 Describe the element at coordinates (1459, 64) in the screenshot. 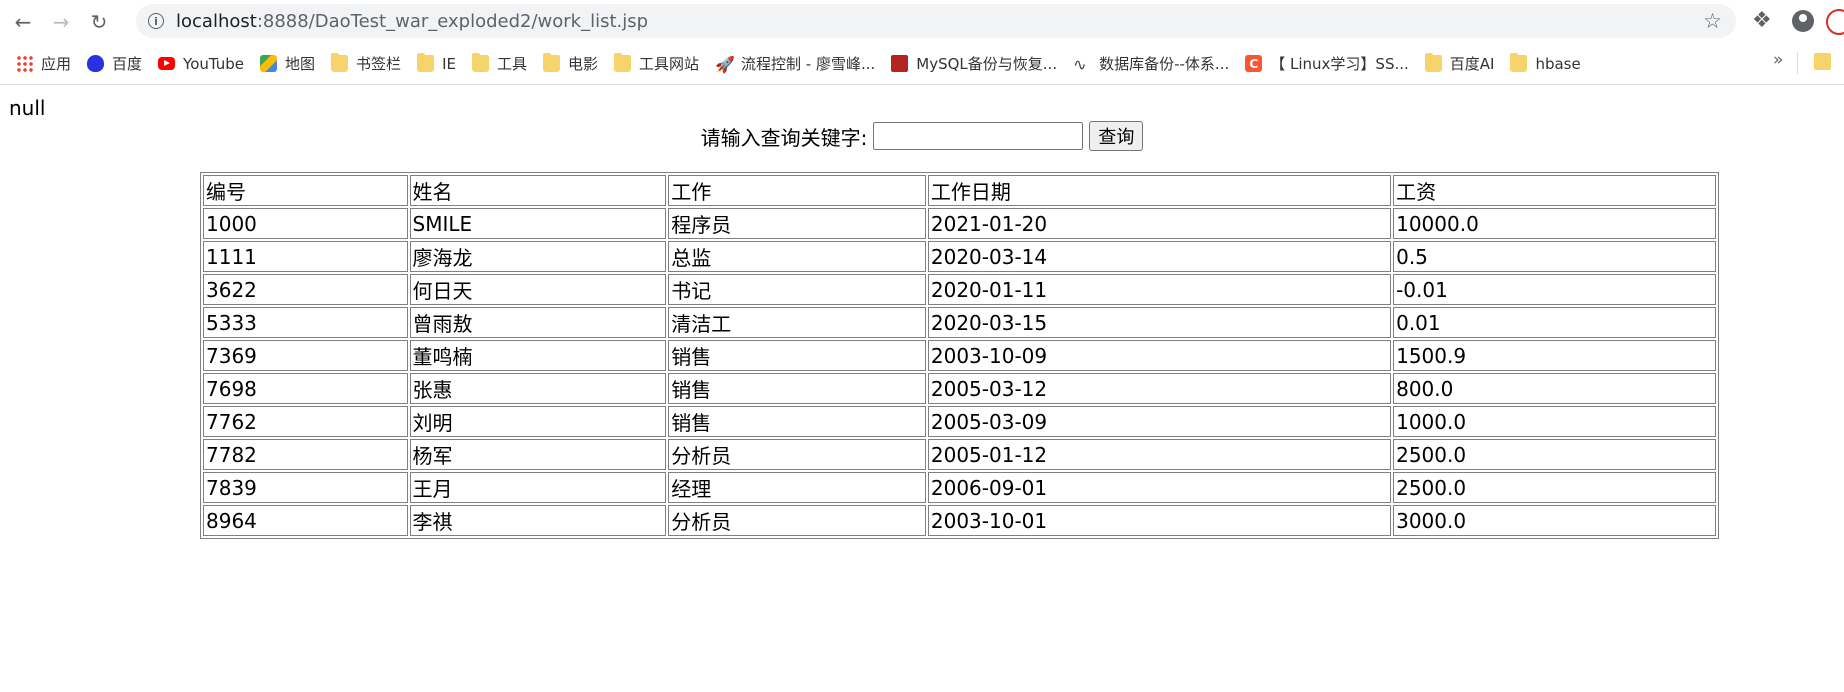

I see `bookmark-item: 百度AI` at that location.